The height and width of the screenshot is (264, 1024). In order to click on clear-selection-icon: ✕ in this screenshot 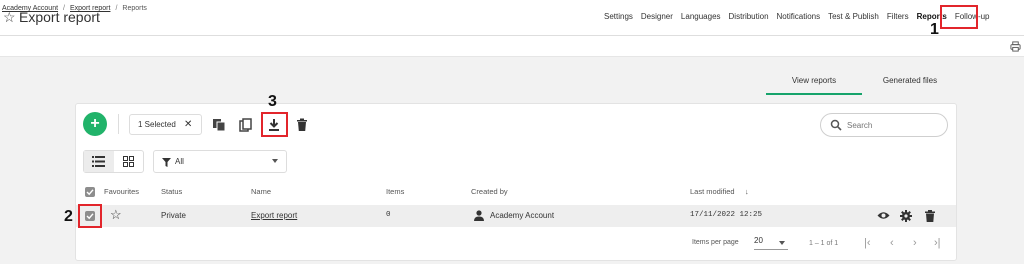, I will do `click(188, 124)`.